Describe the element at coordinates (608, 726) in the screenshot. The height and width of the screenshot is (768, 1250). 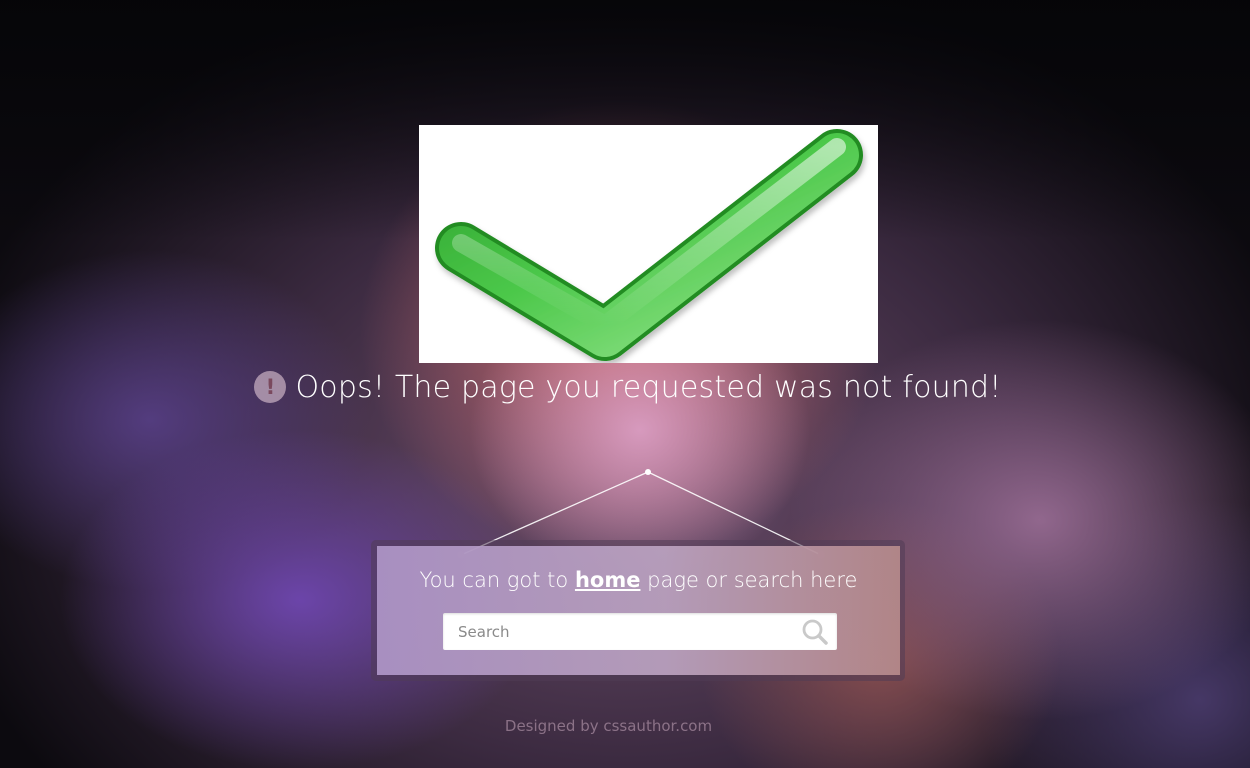
I see `footer-credit: Designed by cssauthor.com` at that location.